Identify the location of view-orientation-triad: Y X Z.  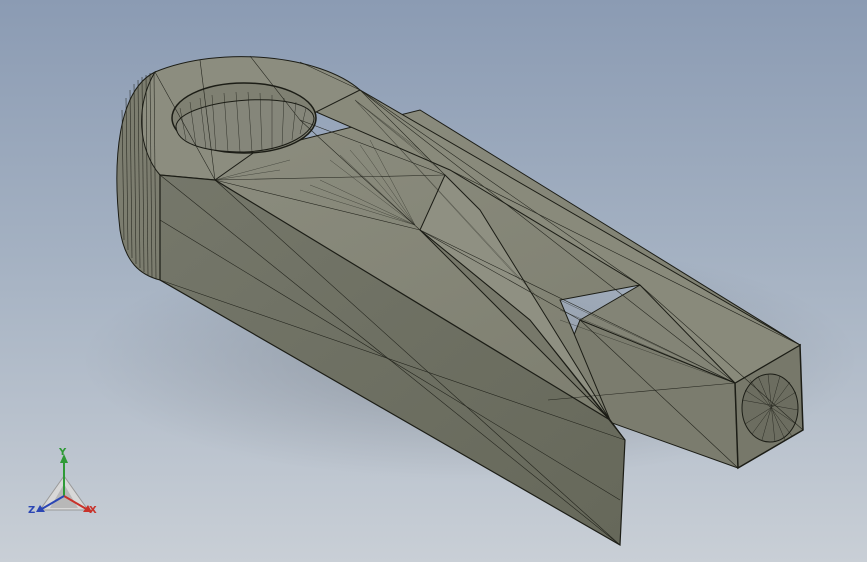
(65, 486).